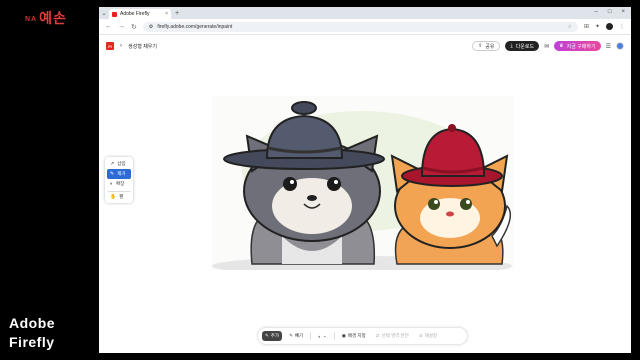 The height and width of the screenshot is (360, 640). What do you see at coordinates (343, 335) in the screenshot?
I see `background-icon: ▣` at bounding box center [343, 335].